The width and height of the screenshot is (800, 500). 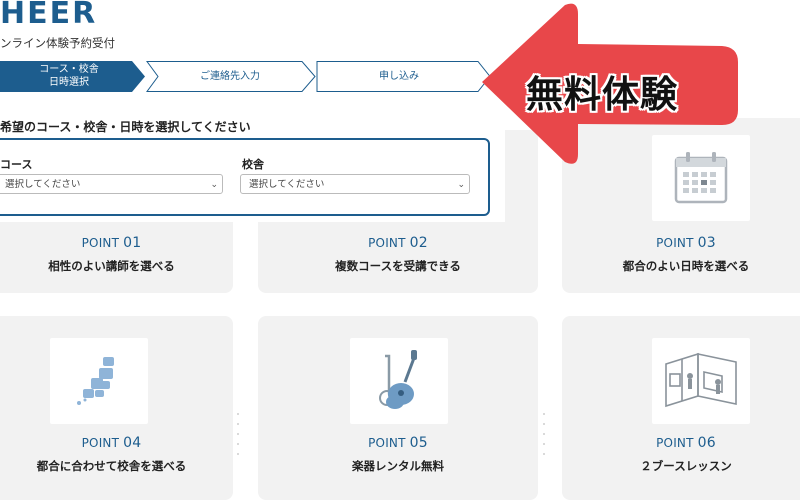 What do you see at coordinates (602, 94) in the screenshot?
I see `free-trial-label: 無料体験` at bounding box center [602, 94].